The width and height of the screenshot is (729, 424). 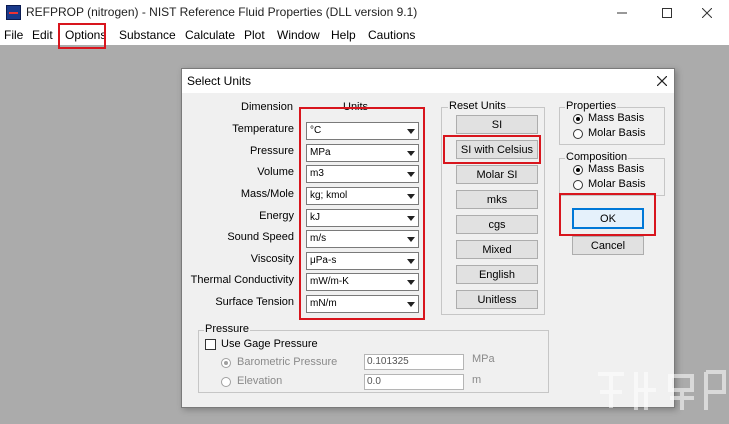 I want to click on molar-si-button: Molar SI, so click(x=497, y=174).